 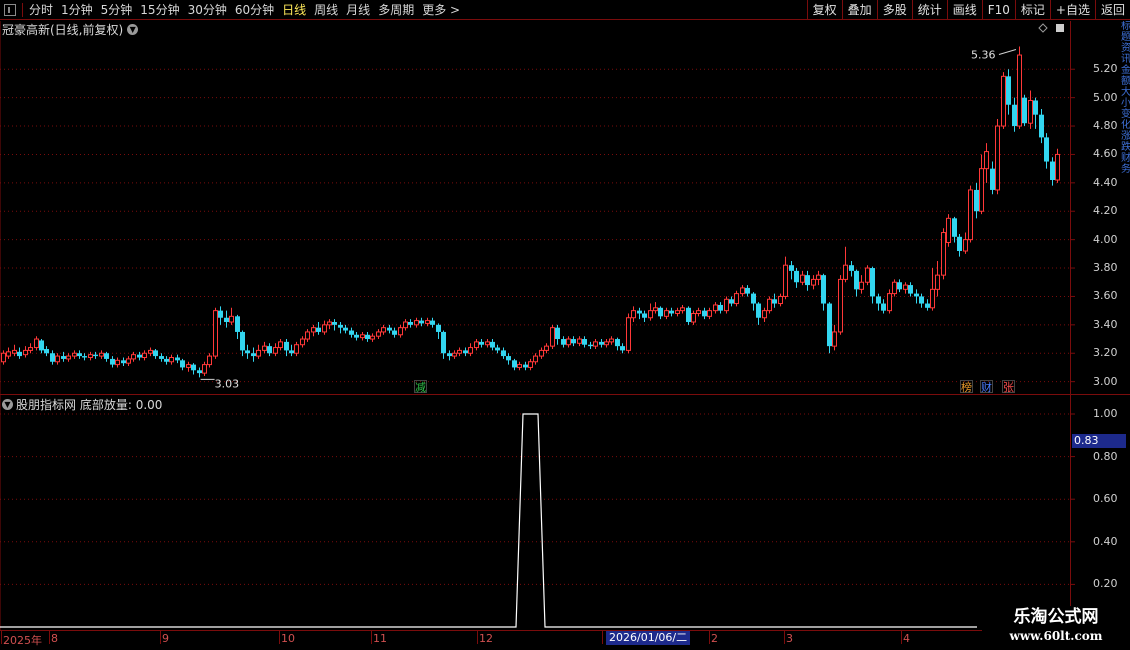 What do you see at coordinates (986, 387) in the screenshot?
I see `event-marker: 财` at bounding box center [986, 387].